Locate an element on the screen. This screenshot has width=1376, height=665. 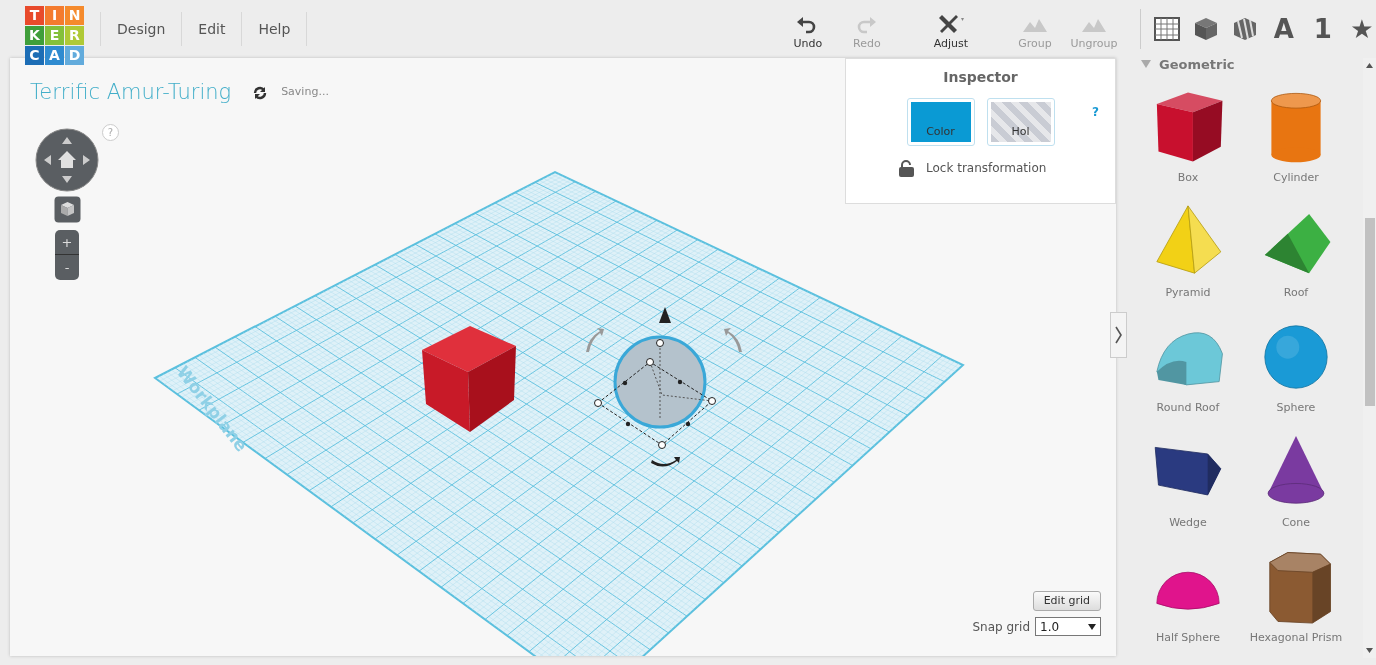
logo-letter: K is located at coordinates (34, 35).